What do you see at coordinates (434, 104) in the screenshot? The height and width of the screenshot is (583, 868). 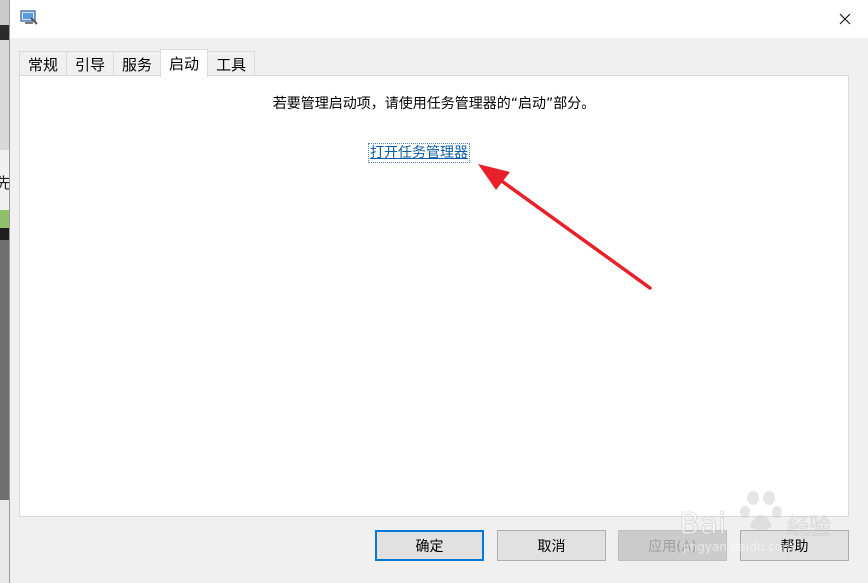 I see `startup-info-text: 若要管理启动项，请使用任务管理器的“启动”部分。` at bounding box center [434, 104].